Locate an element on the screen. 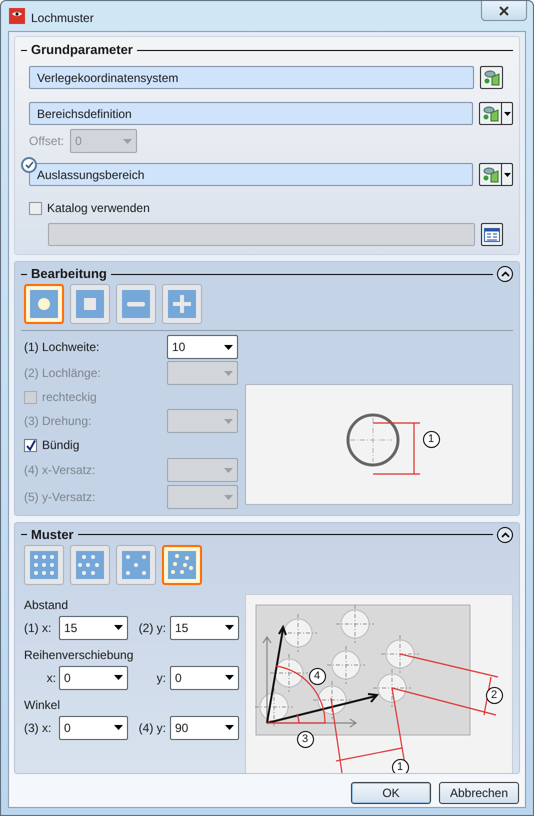 This screenshot has height=816, width=534. rotated-pattern-button is located at coordinates (182, 564).